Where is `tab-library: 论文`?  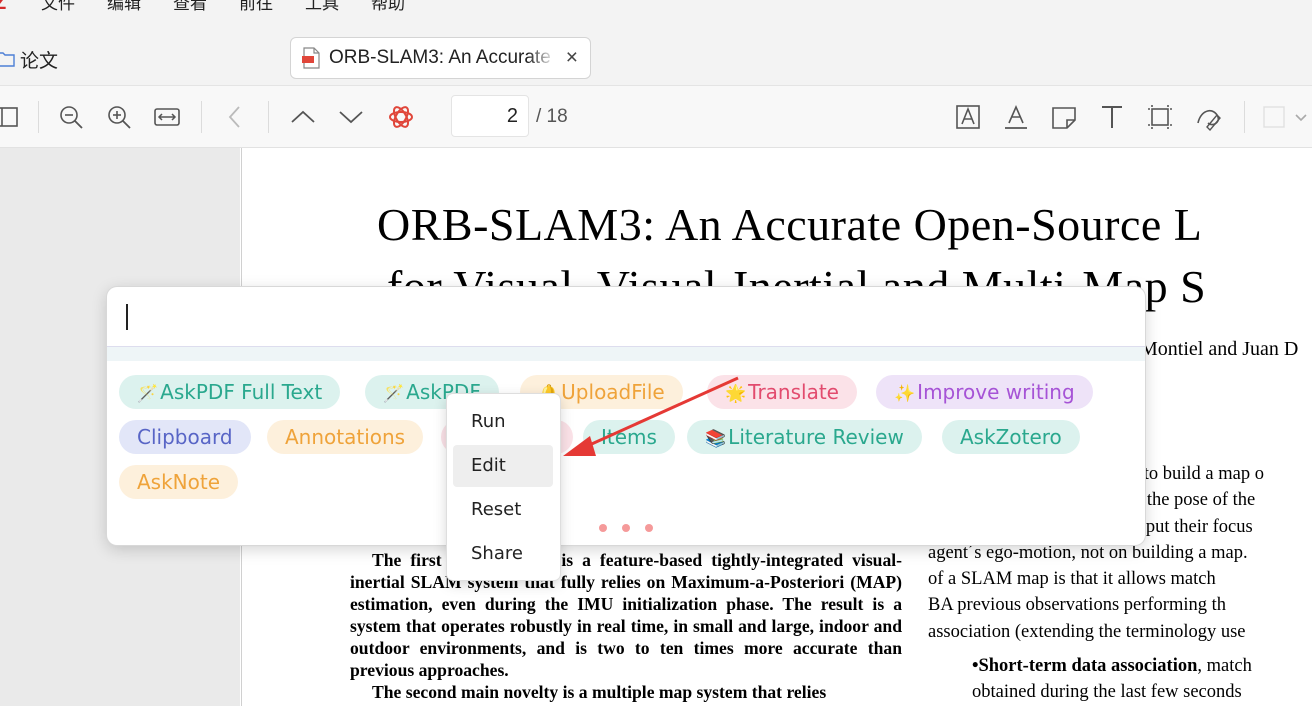 tab-library: 论文 is located at coordinates (29, 59).